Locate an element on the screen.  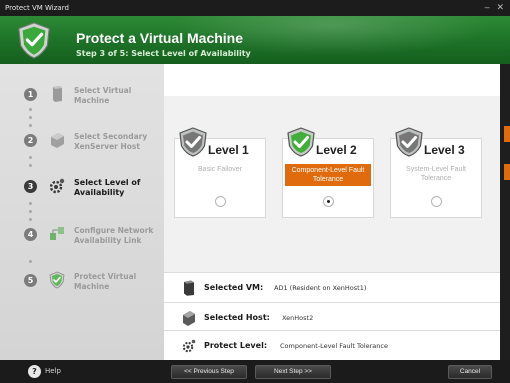
page-title: Protect a Virtual Machine is located at coordinates (160, 38).